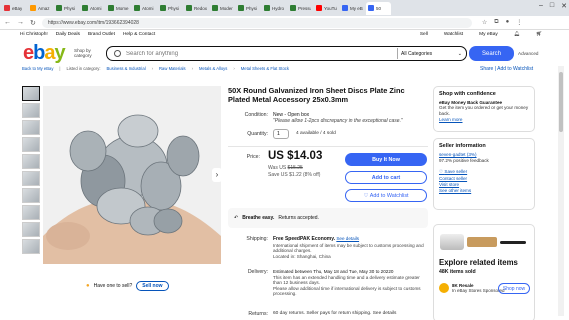 The image size is (569, 320). What do you see at coordinates (514, 288) in the screenshot?
I see `shop-now-button: Shop now` at bounding box center [514, 288].